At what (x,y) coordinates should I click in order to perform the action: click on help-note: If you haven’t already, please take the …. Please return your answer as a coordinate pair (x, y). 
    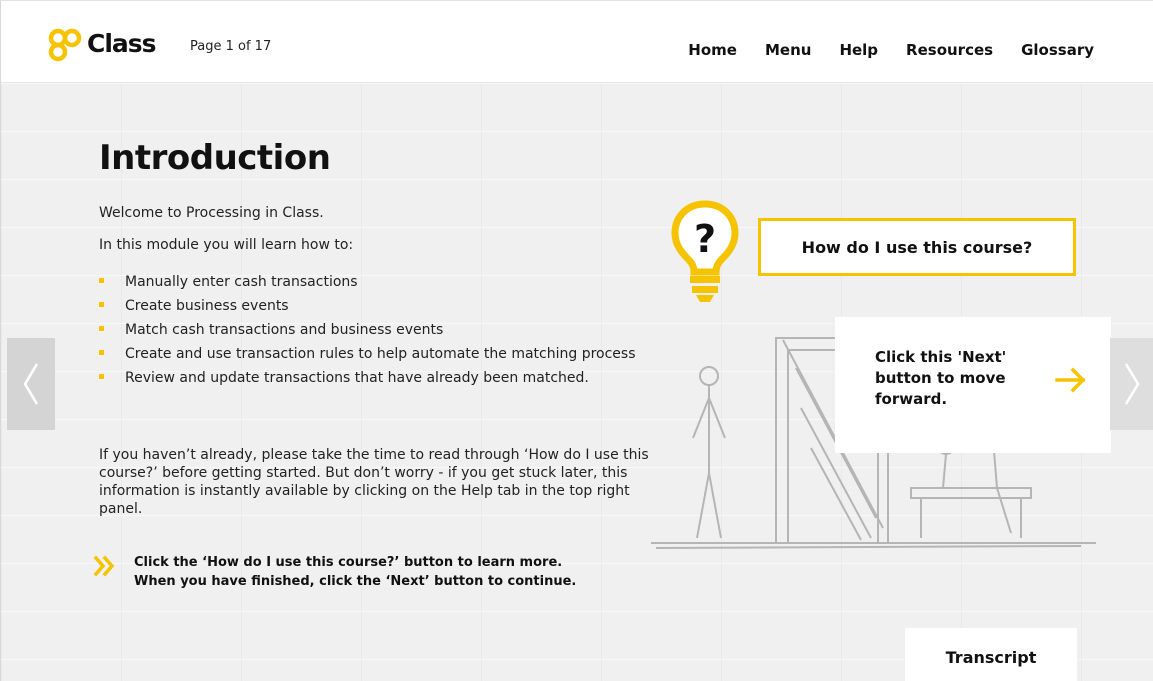
    Looking at the image, I should click on (374, 482).